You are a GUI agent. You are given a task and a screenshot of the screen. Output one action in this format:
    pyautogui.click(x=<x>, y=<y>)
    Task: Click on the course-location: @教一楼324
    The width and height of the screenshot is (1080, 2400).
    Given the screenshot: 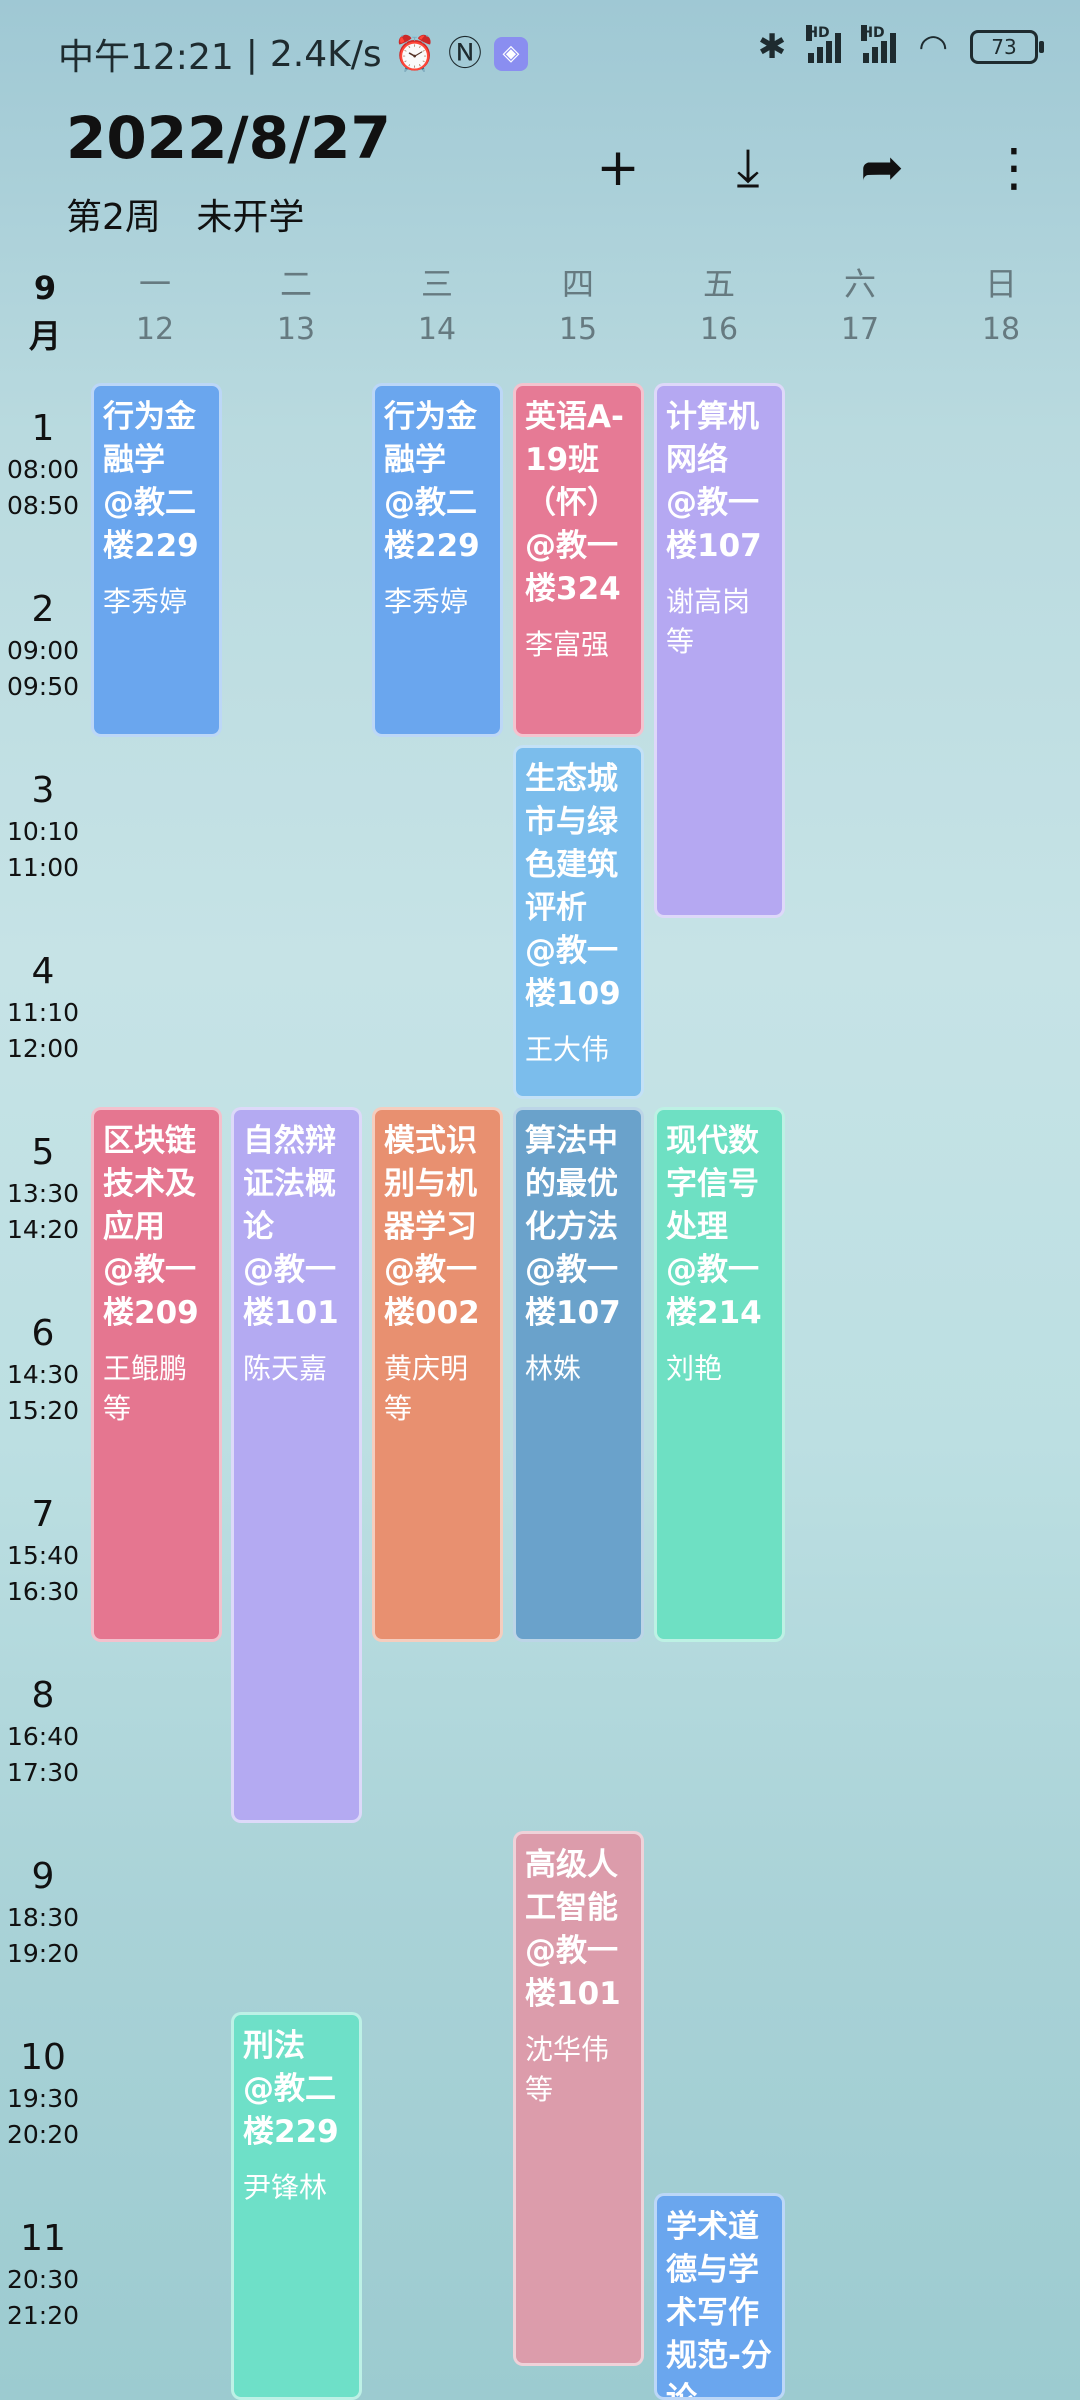 What is the action you would take?
    pyautogui.click(x=573, y=567)
    